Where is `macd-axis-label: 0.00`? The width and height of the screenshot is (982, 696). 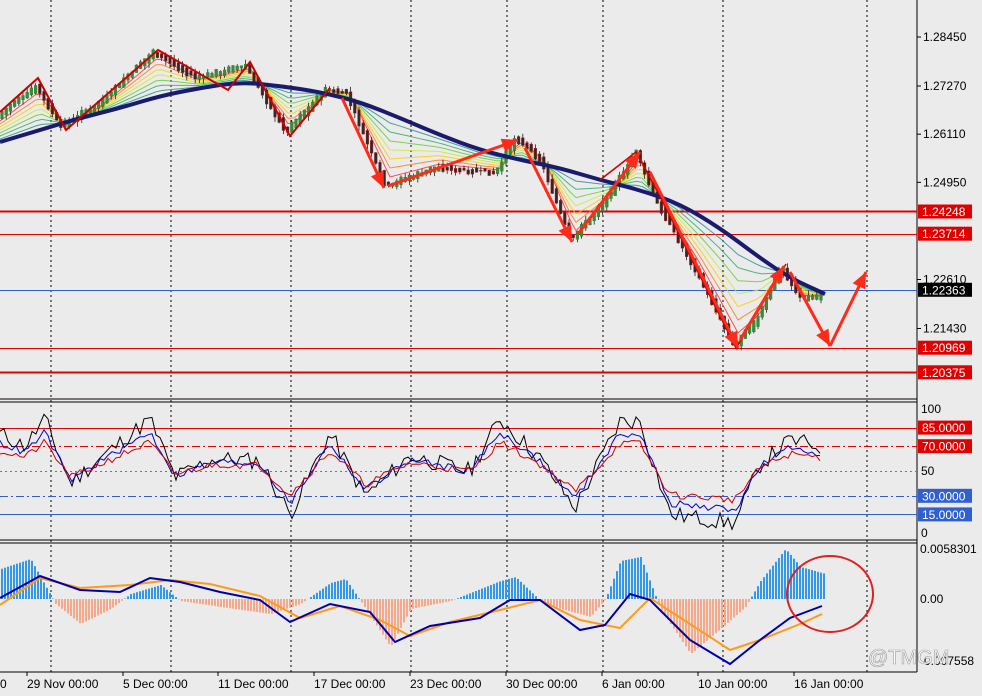
macd-axis-label: 0.00 is located at coordinates (932, 599).